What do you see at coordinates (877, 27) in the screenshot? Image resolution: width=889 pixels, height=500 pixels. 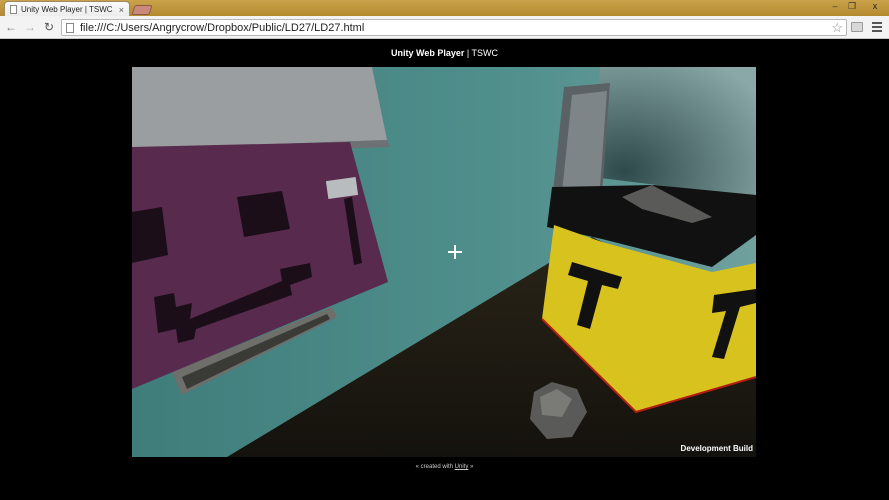 I see `menu-icon` at bounding box center [877, 27].